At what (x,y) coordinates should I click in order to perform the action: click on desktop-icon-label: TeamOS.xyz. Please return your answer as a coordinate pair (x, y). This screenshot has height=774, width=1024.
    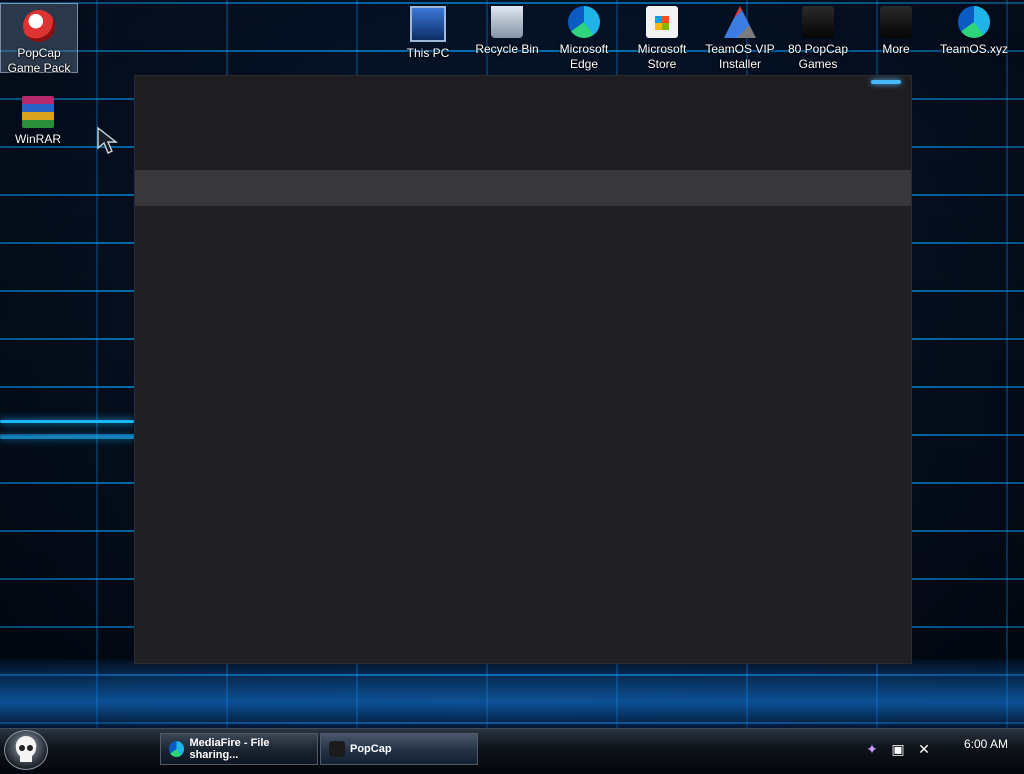
    Looking at the image, I should click on (973, 49).